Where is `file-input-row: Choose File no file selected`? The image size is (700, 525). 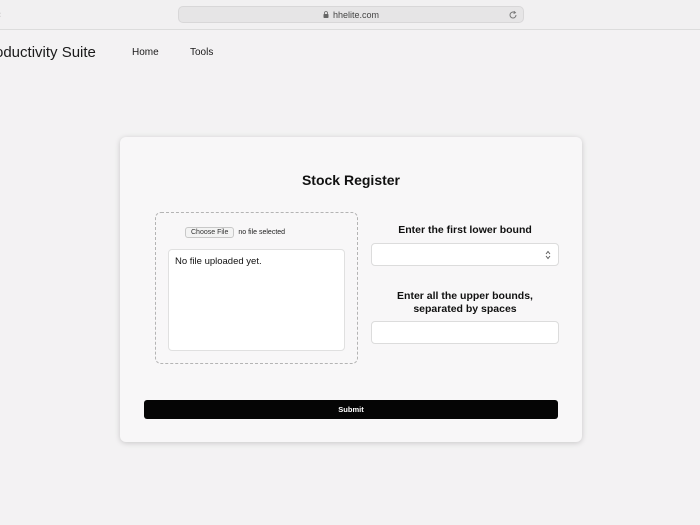 file-input-row: Choose File no file selected is located at coordinates (235, 232).